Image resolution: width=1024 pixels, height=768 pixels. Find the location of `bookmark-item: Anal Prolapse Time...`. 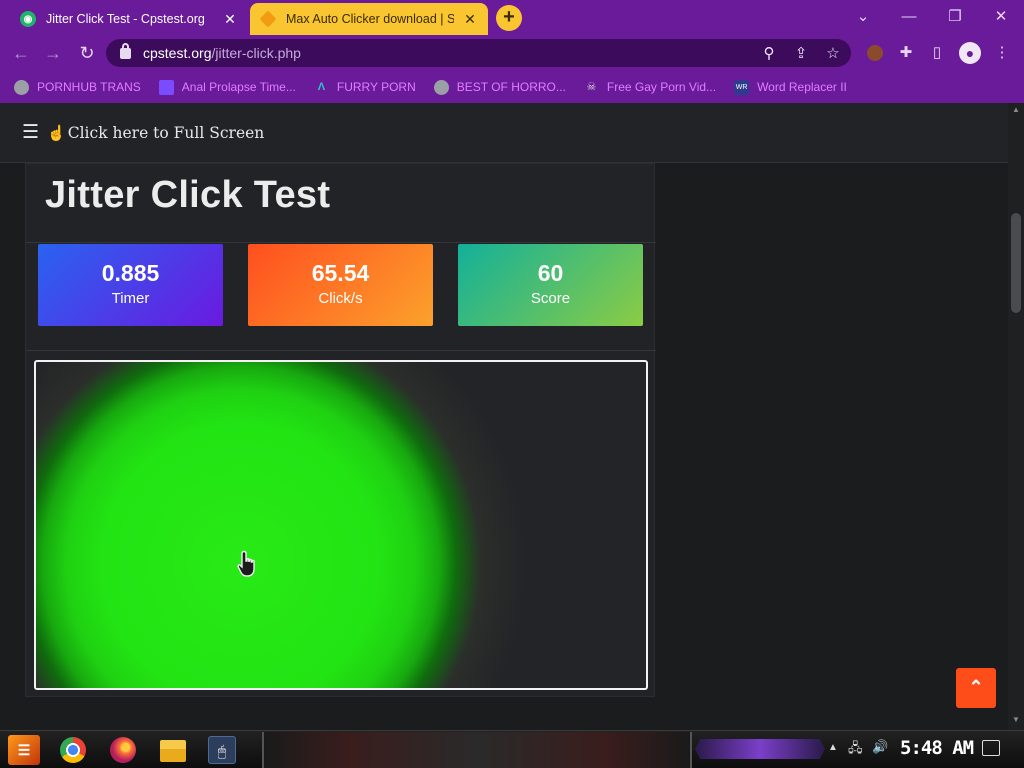

bookmark-item: Anal Prolapse Time... is located at coordinates (227, 87).